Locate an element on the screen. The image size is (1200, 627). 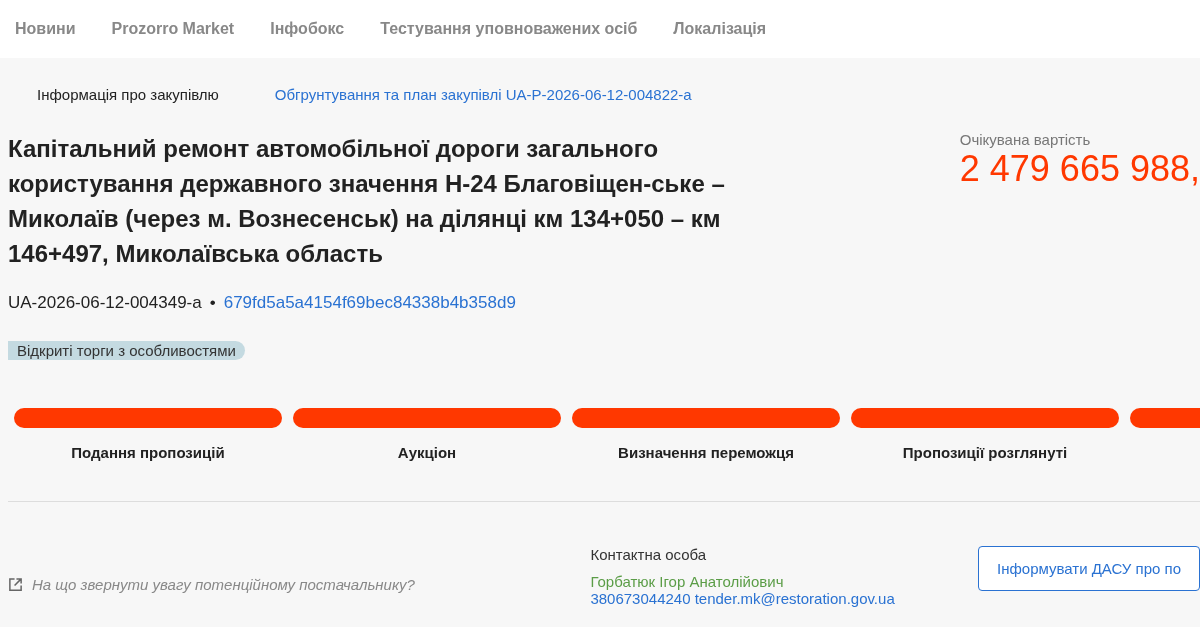
nav-link: Prozorro Market is located at coordinates (173, 29).